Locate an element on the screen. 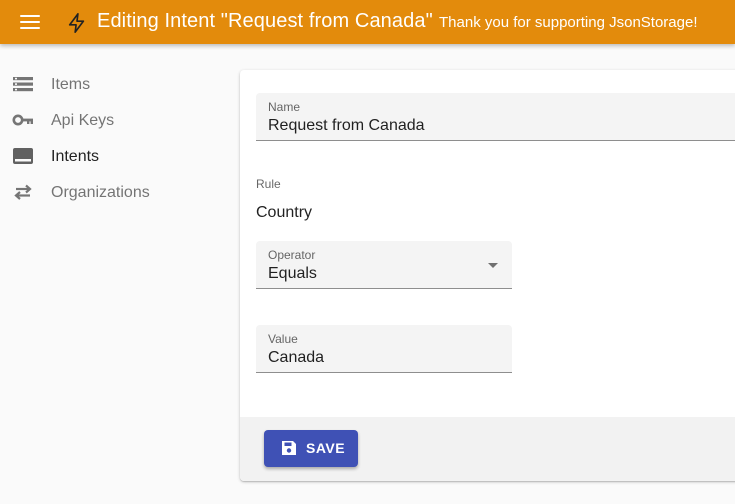 This screenshot has height=504, width=735. name-field-value: Request from Canada is located at coordinates (346, 125).